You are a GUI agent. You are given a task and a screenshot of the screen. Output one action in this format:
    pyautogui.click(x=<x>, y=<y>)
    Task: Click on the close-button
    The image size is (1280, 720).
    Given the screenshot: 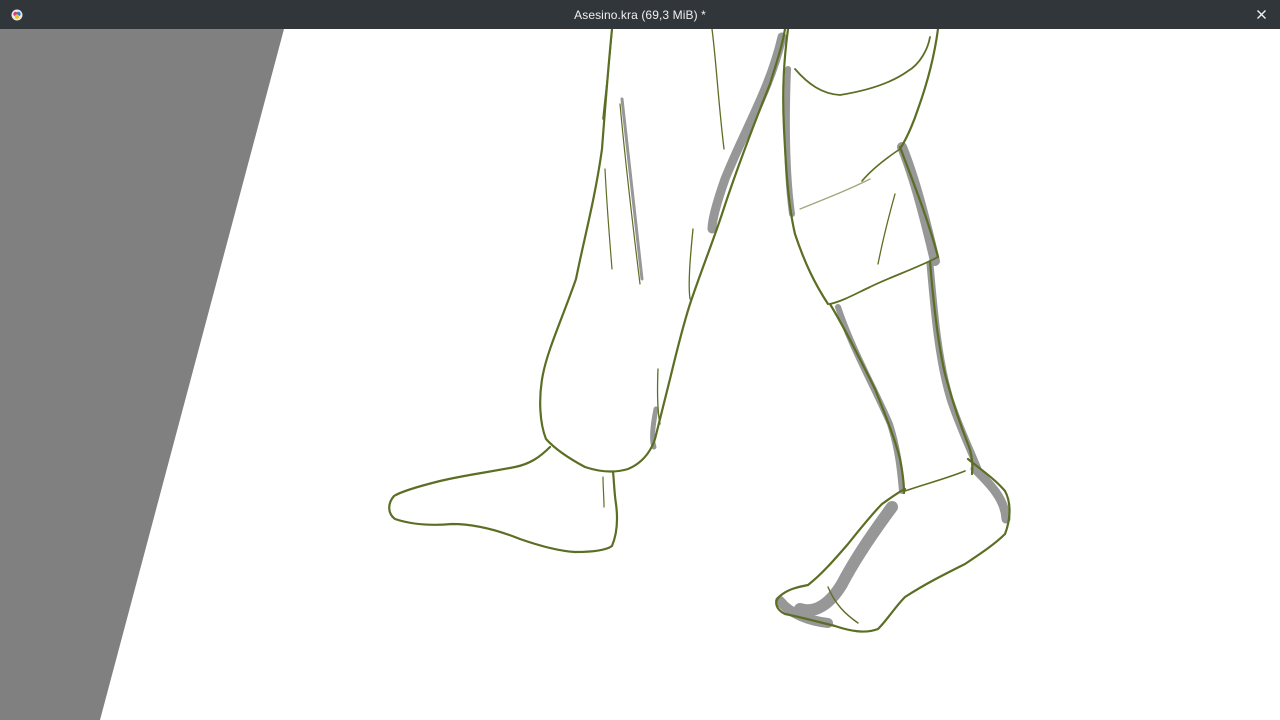 What is the action you would take?
    pyautogui.click(x=1261, y=14)
    